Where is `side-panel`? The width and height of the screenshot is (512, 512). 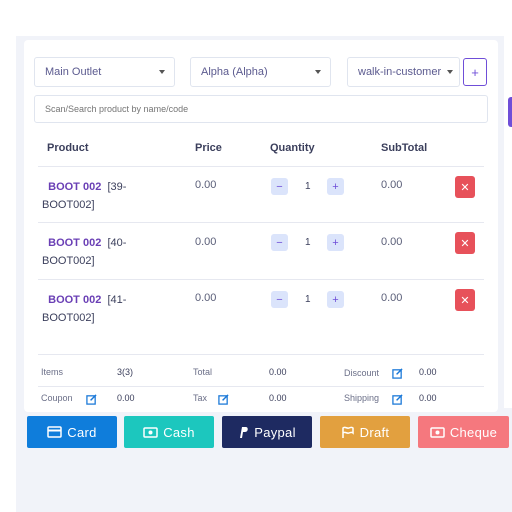
side-panel is located at coordinates (508, 222).